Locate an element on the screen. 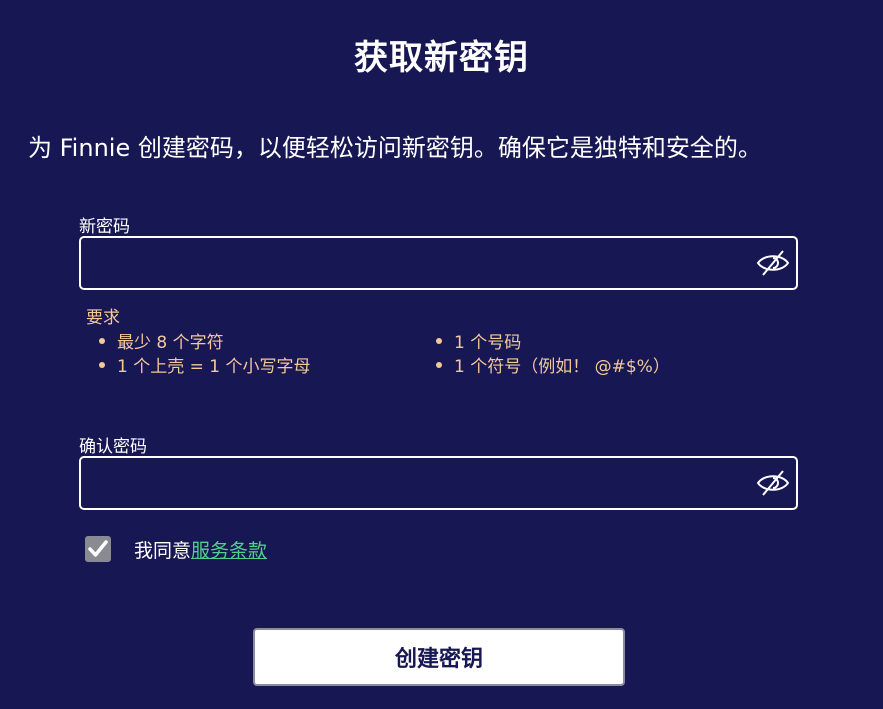 The image size is (883, 709). new-password-label: 新密码 is located at coordinates (104, 227).